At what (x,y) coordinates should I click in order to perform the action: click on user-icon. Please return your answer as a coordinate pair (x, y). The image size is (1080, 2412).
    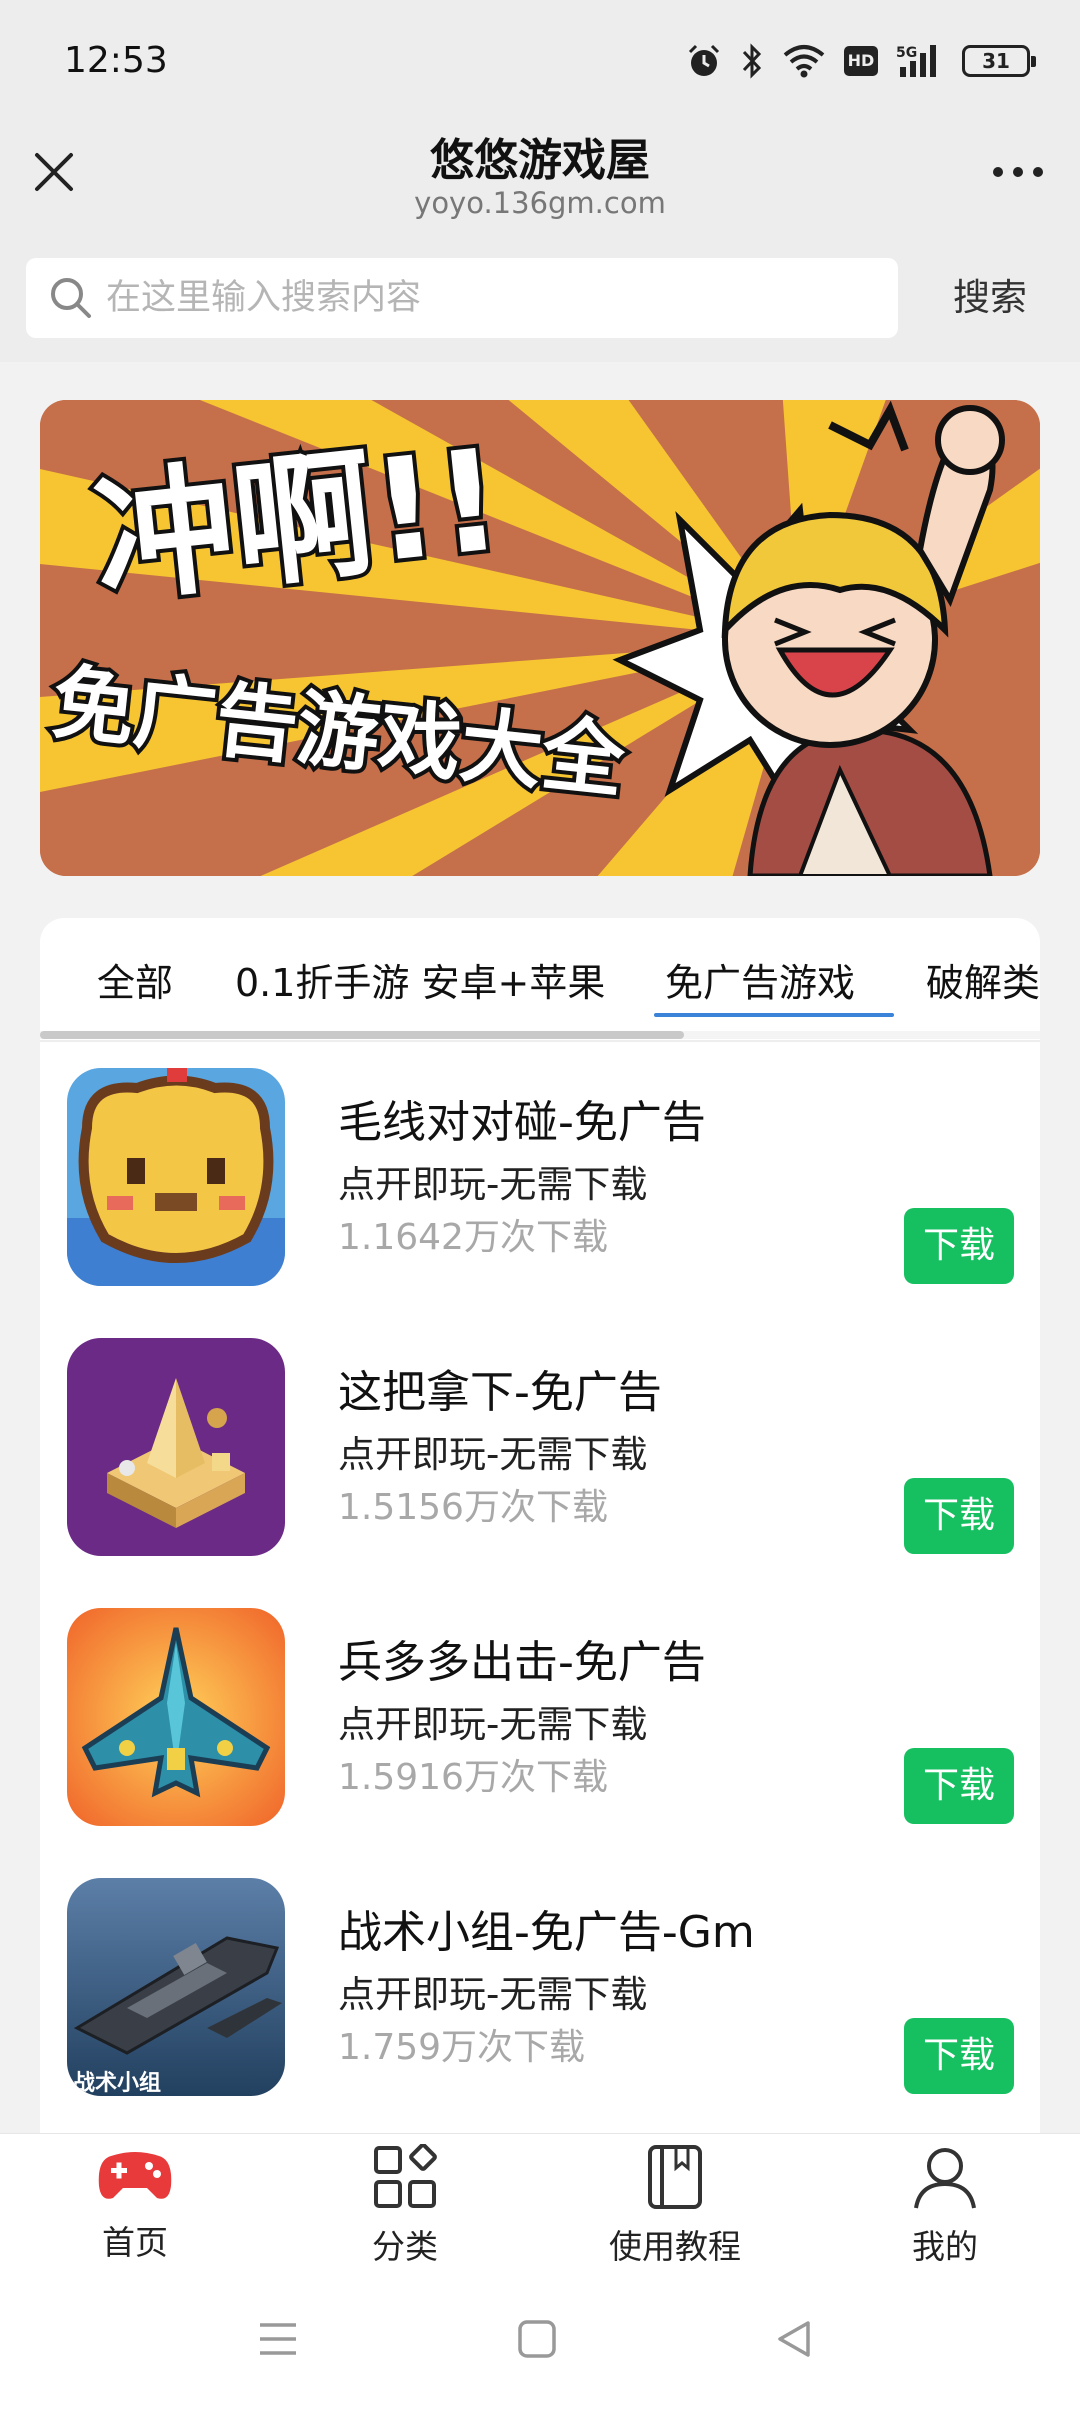
    Looking at the image, I should click on (945, 2178).